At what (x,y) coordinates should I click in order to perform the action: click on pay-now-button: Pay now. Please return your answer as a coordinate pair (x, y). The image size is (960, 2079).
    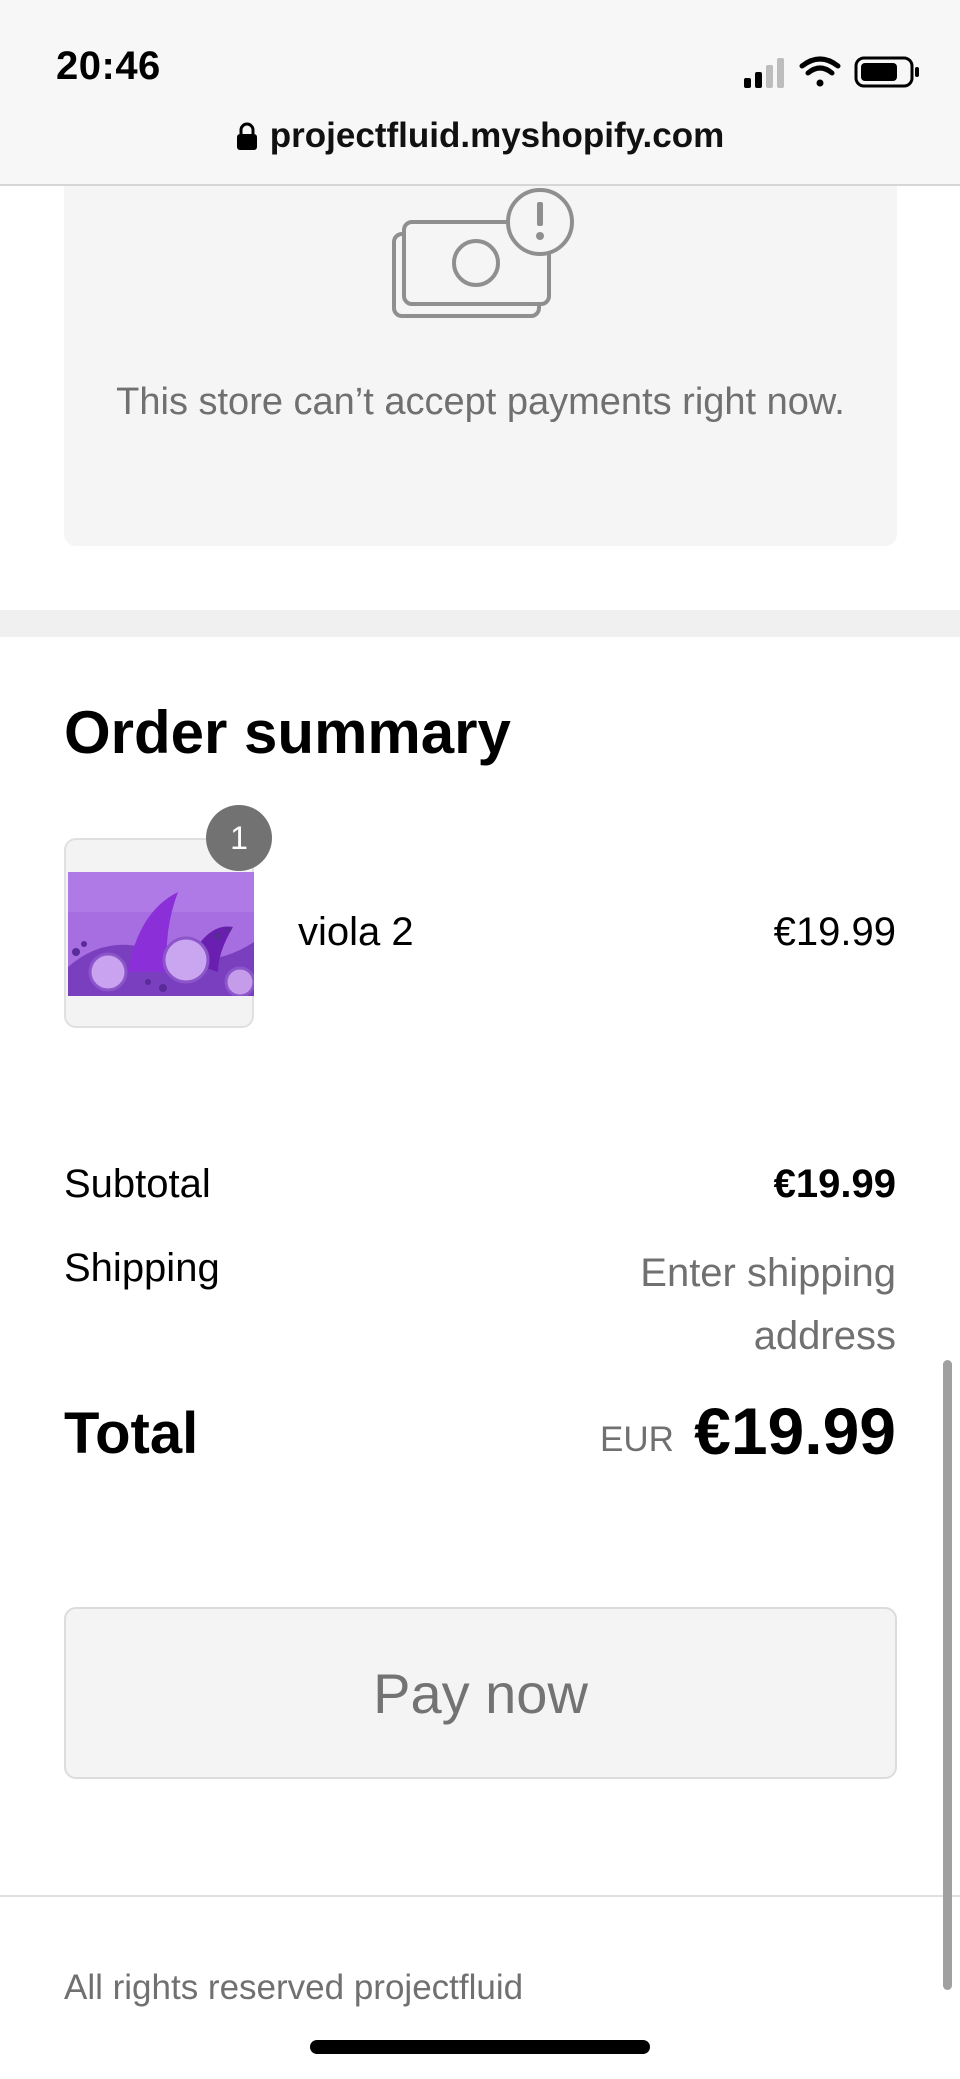
    Looking at the image, I should click on (480, 1693).